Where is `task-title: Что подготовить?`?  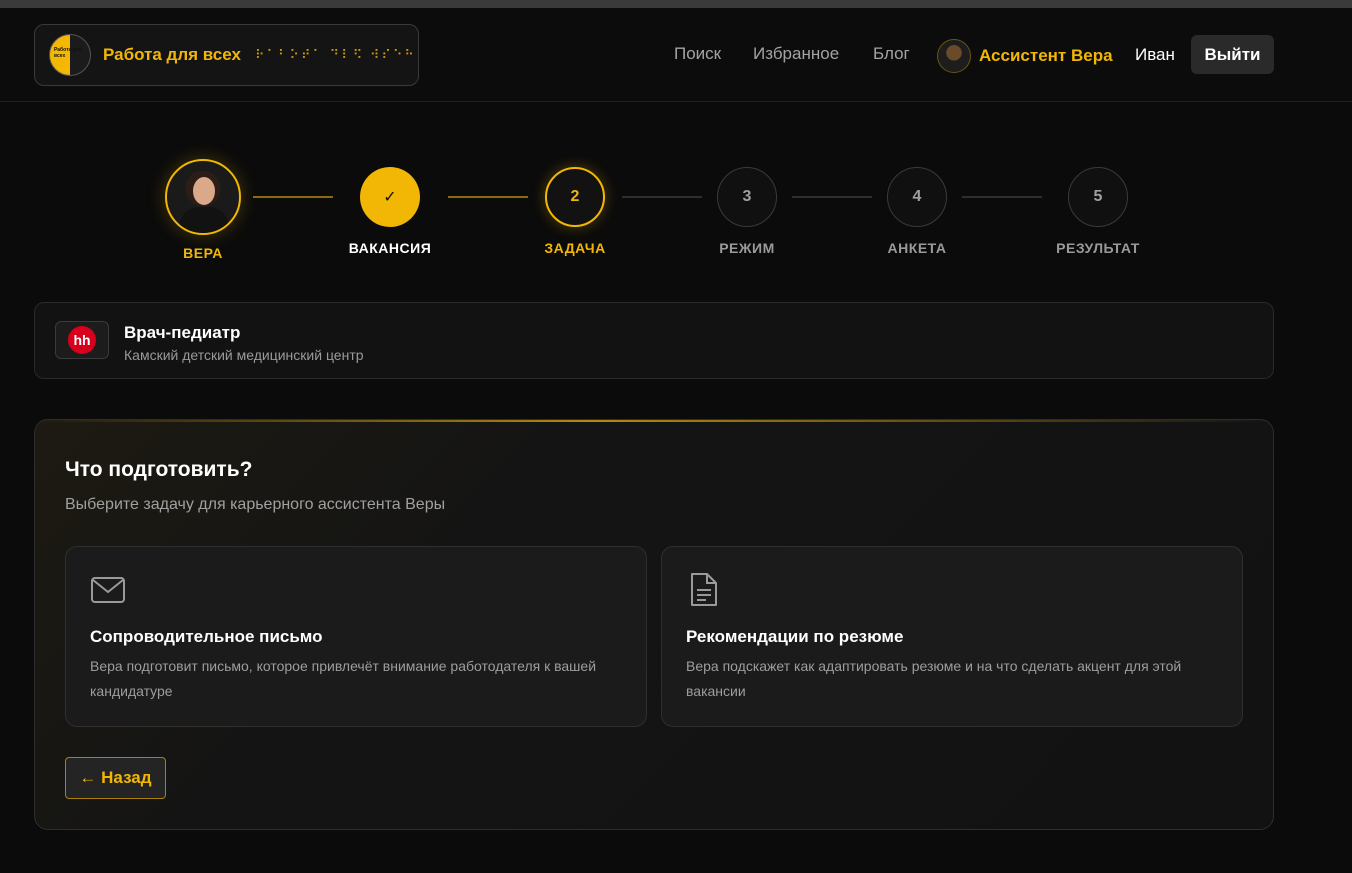 task-title: Что подготовить? is located at coordinates (159, 469).